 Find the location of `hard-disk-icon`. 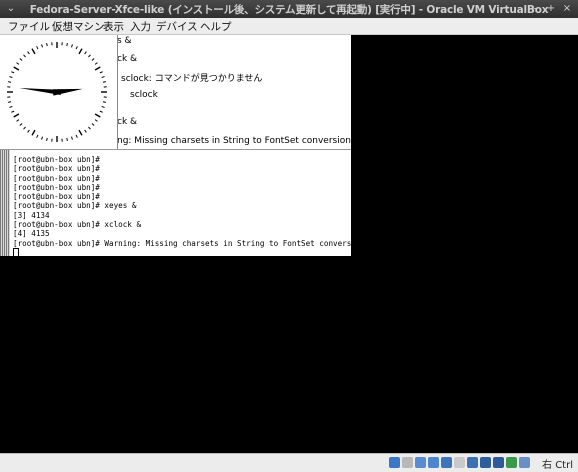

hard-disk-icon is located at coordinates (394, 462).